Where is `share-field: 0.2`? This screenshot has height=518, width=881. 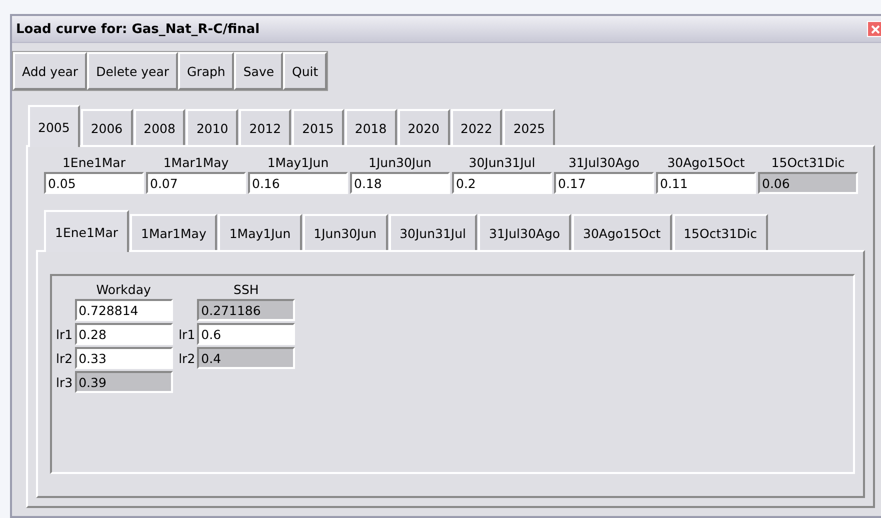 share-field: 0.2 is located at coordinates (502, 183).